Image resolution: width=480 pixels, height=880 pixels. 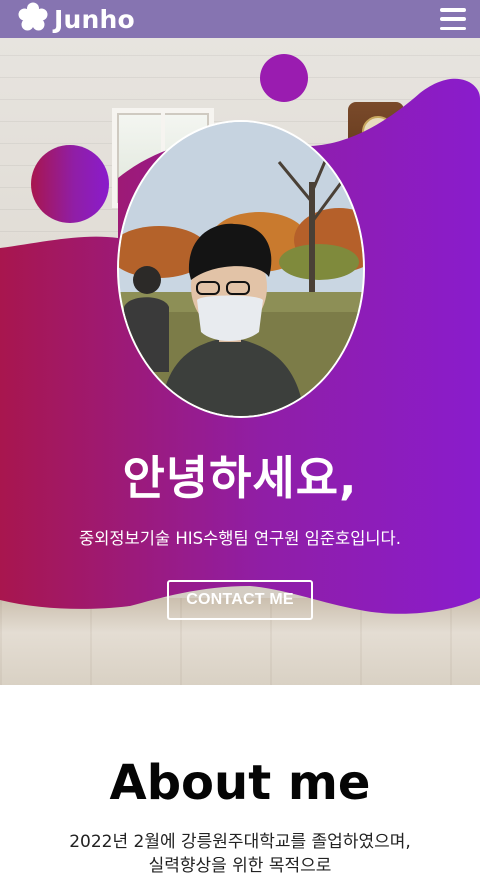 I want to click on hero-subtitle: 중외정보기술 HIS수행팀 연구원 임준호입니다., so click(x=240, y=538).